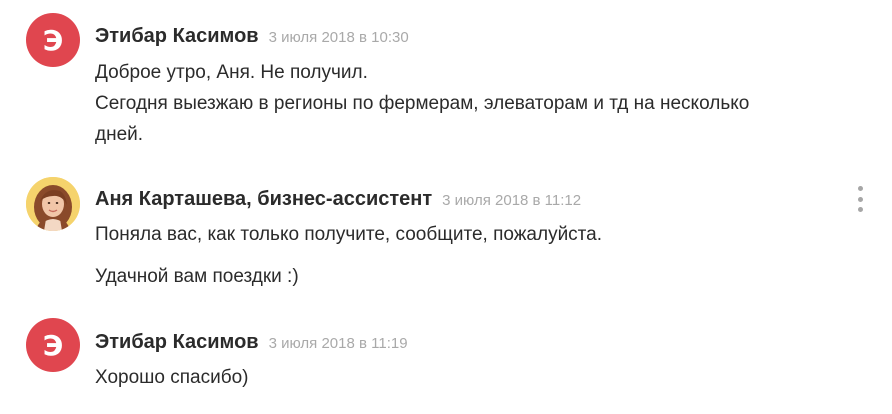 The image size is (892, 414). Describe the element at coordinates (263, 199) in the screenshot. I see `author-name: Аня Карташева, бизнес-ассистент` at that location.